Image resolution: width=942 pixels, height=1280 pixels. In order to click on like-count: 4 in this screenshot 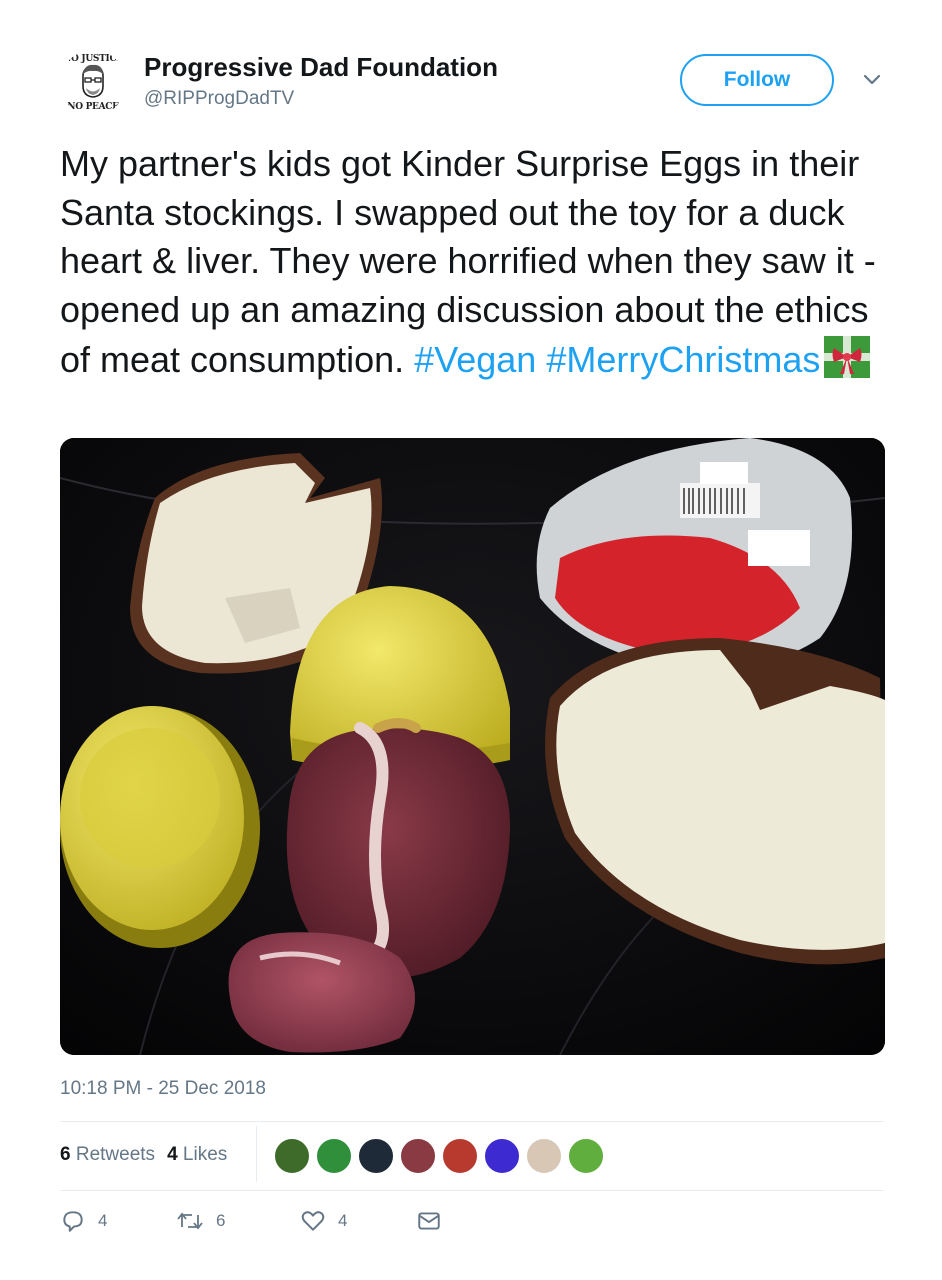, I will do `click(343, 1220)`.